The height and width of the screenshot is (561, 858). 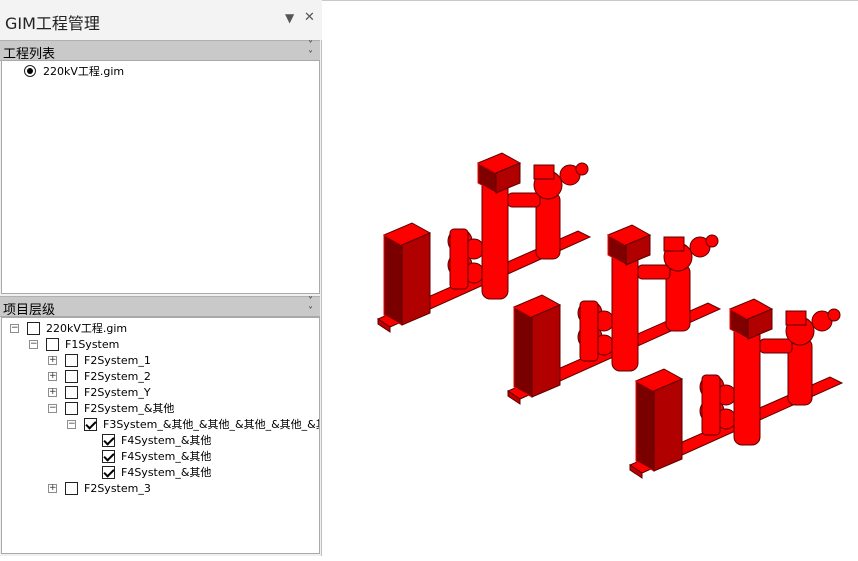 What do you see at coordinates (161, 20) in the screenshot?
I see `panel-title-bar: GIM工程管理 ▼ ✕` at bounding box center [161, 20].